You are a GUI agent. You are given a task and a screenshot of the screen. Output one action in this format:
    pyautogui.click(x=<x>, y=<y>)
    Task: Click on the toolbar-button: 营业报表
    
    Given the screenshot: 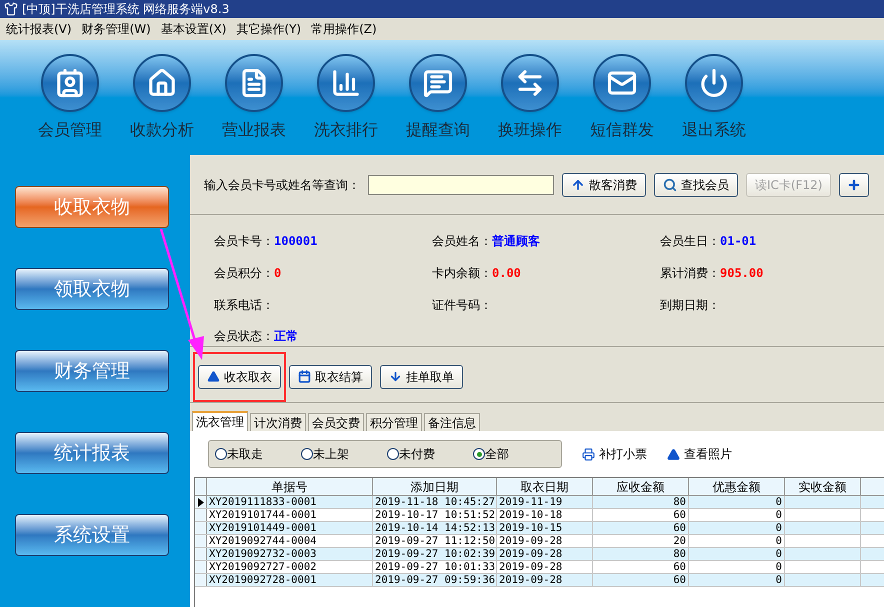 What is the action you would take?
    pyautogui.click(x=254, y=98)
    